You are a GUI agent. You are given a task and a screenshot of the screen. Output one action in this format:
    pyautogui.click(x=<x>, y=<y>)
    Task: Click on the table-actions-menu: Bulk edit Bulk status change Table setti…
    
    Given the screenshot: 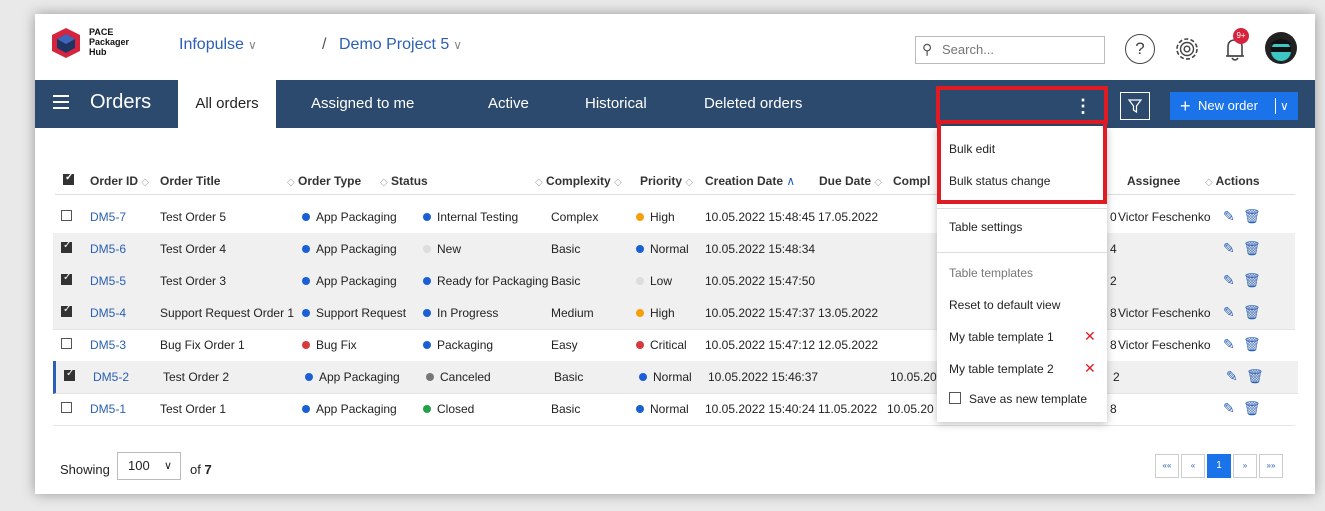 What is the action you would take?
    pyautogui.click(x=1022, y=273)
    